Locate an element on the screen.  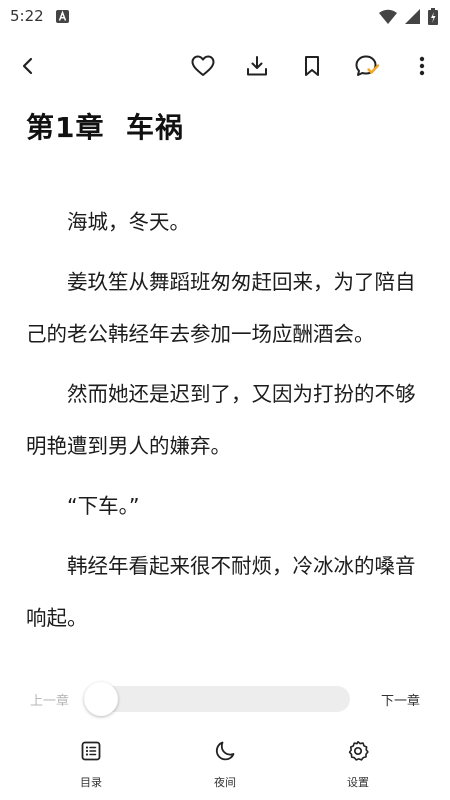
wifi-icon is located at coordinates (388, 16).